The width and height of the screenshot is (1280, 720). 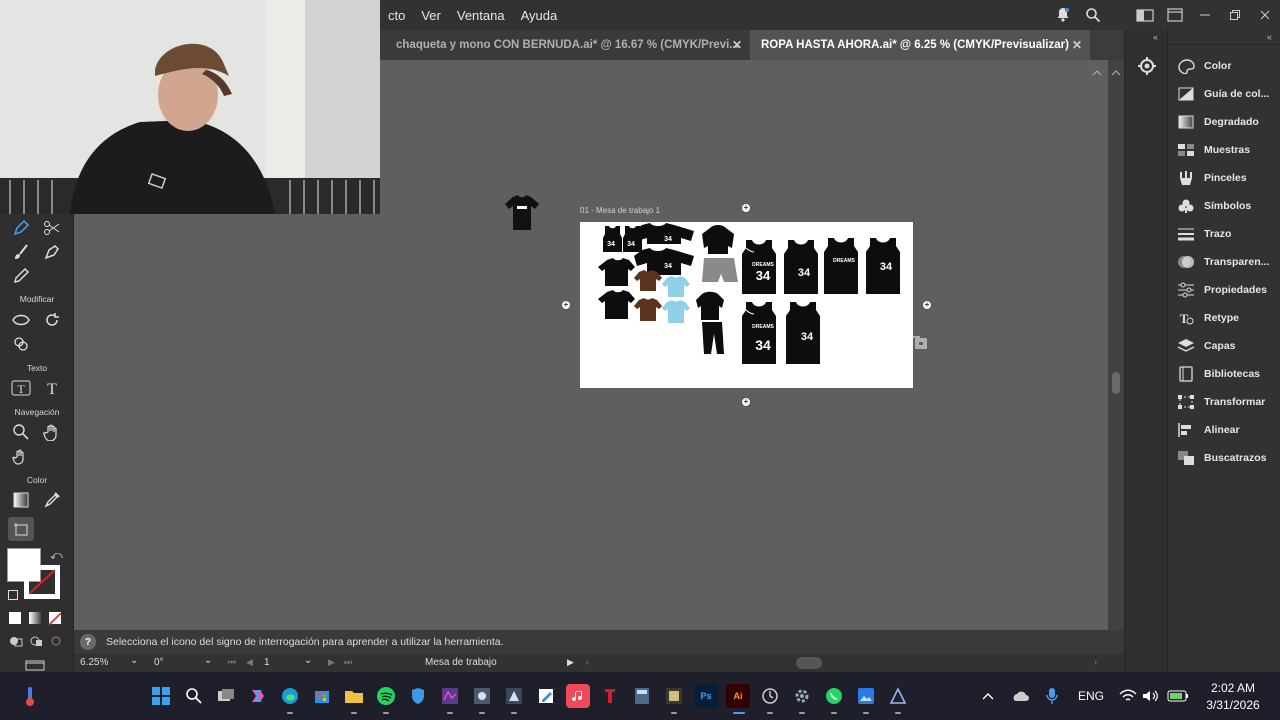 What do you see at coordinates (159, 662) in the screenshot?
I see `rotation-value: 0°` at bounding box center [159, 662].